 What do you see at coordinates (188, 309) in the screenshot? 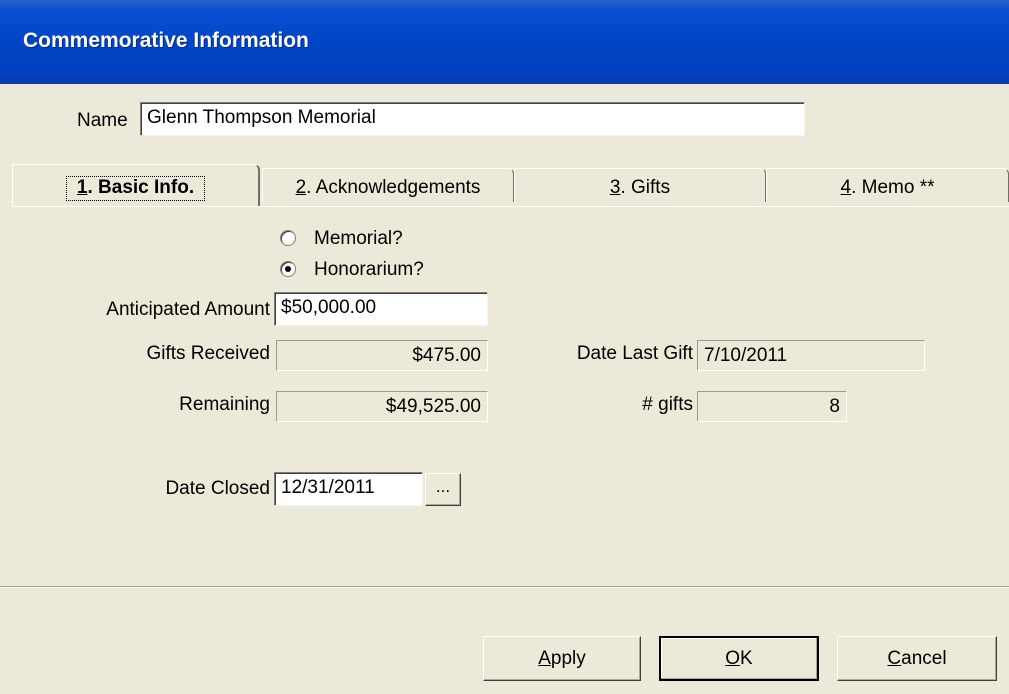
I see `anticipated-amount-label: Anticipated Amount` at bounding box center [188, 309].